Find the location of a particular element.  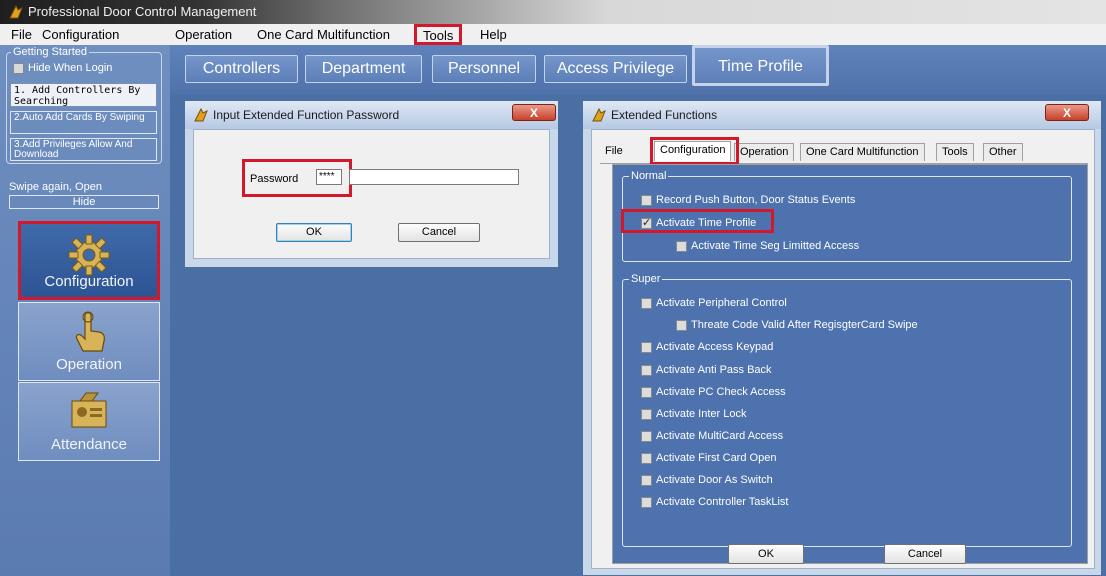

time-profile-button: Time Profile is located at coordinates (760, 65).